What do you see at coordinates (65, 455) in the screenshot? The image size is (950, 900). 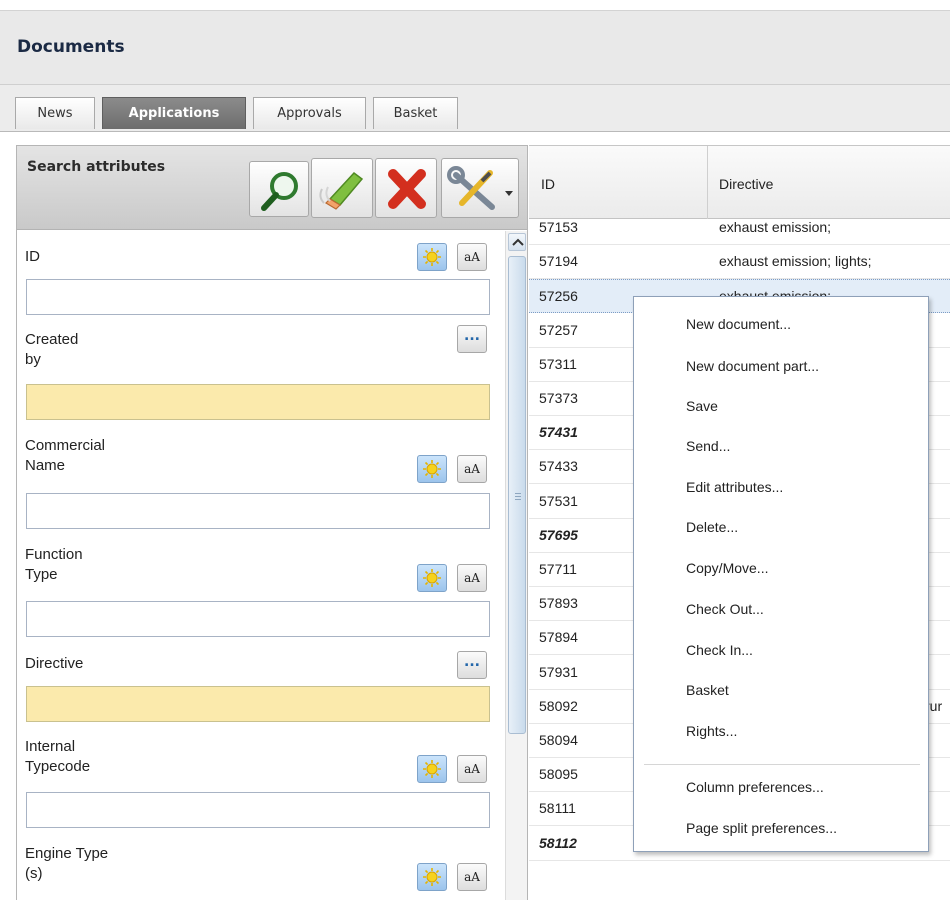 I see `attr-label-commercial-name: Commercial Name` at bounding box center [65, 455].